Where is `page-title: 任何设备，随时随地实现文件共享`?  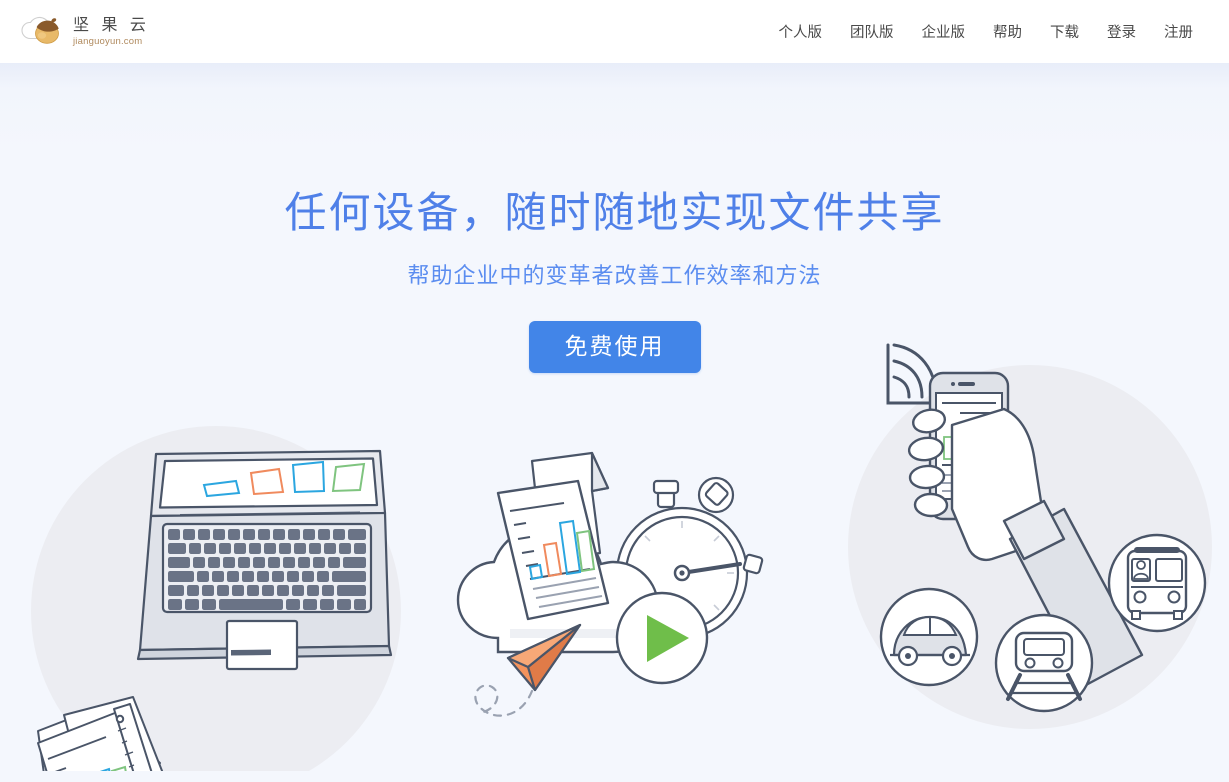 page-title: 任何设备，随时随地实现文件共享 is located at coordinates (614, 212).